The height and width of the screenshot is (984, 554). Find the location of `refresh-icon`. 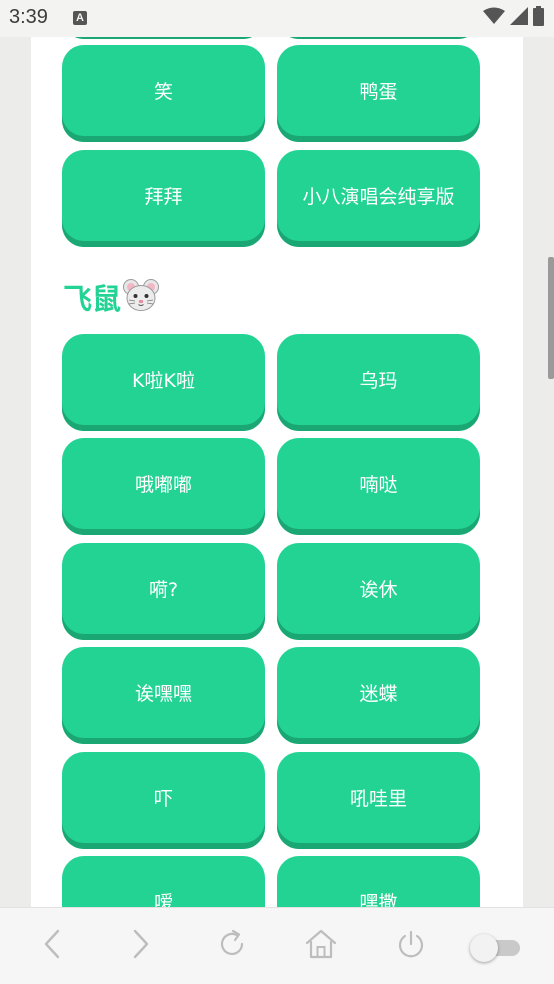

refresh-icon is located at coordinates (232, 946).